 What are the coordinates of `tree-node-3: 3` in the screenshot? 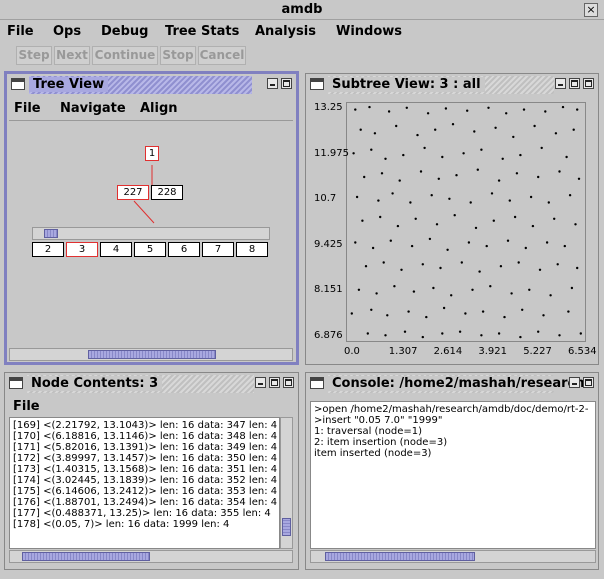 It's located at (82, 249).